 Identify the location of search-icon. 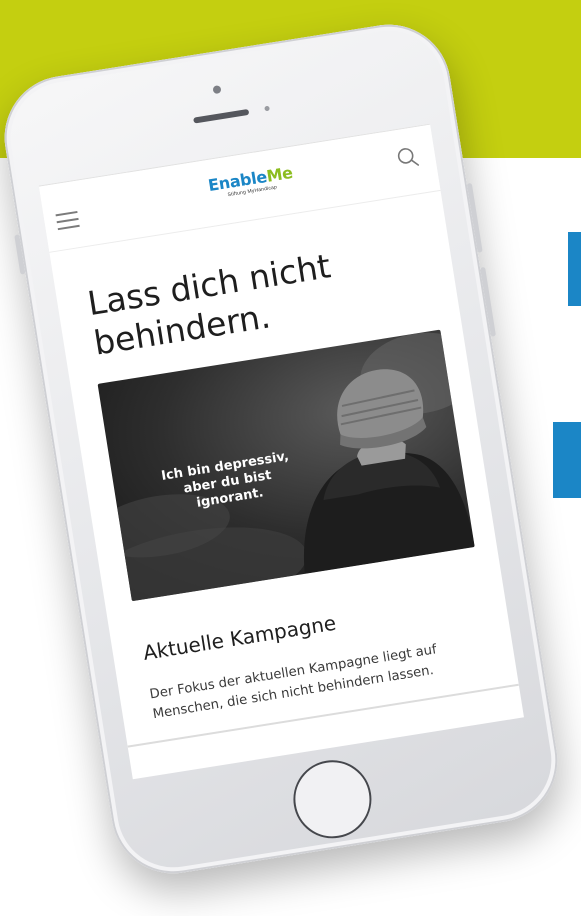
(407, 157).